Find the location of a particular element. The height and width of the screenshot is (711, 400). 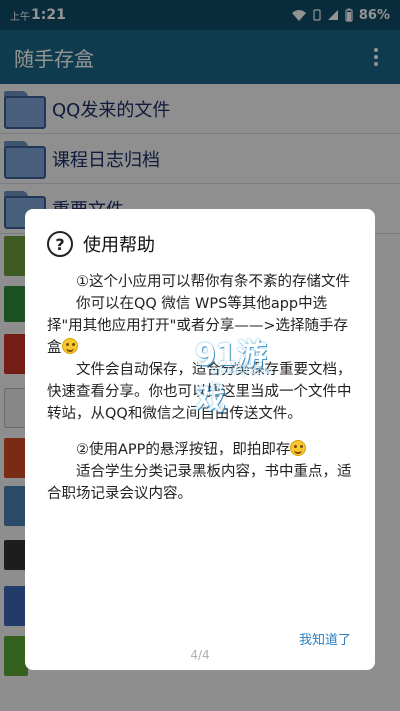

help-paragraph: ①这个小应用可以帮你有条不紊的存储文件 is located at coordinates (213, 282).